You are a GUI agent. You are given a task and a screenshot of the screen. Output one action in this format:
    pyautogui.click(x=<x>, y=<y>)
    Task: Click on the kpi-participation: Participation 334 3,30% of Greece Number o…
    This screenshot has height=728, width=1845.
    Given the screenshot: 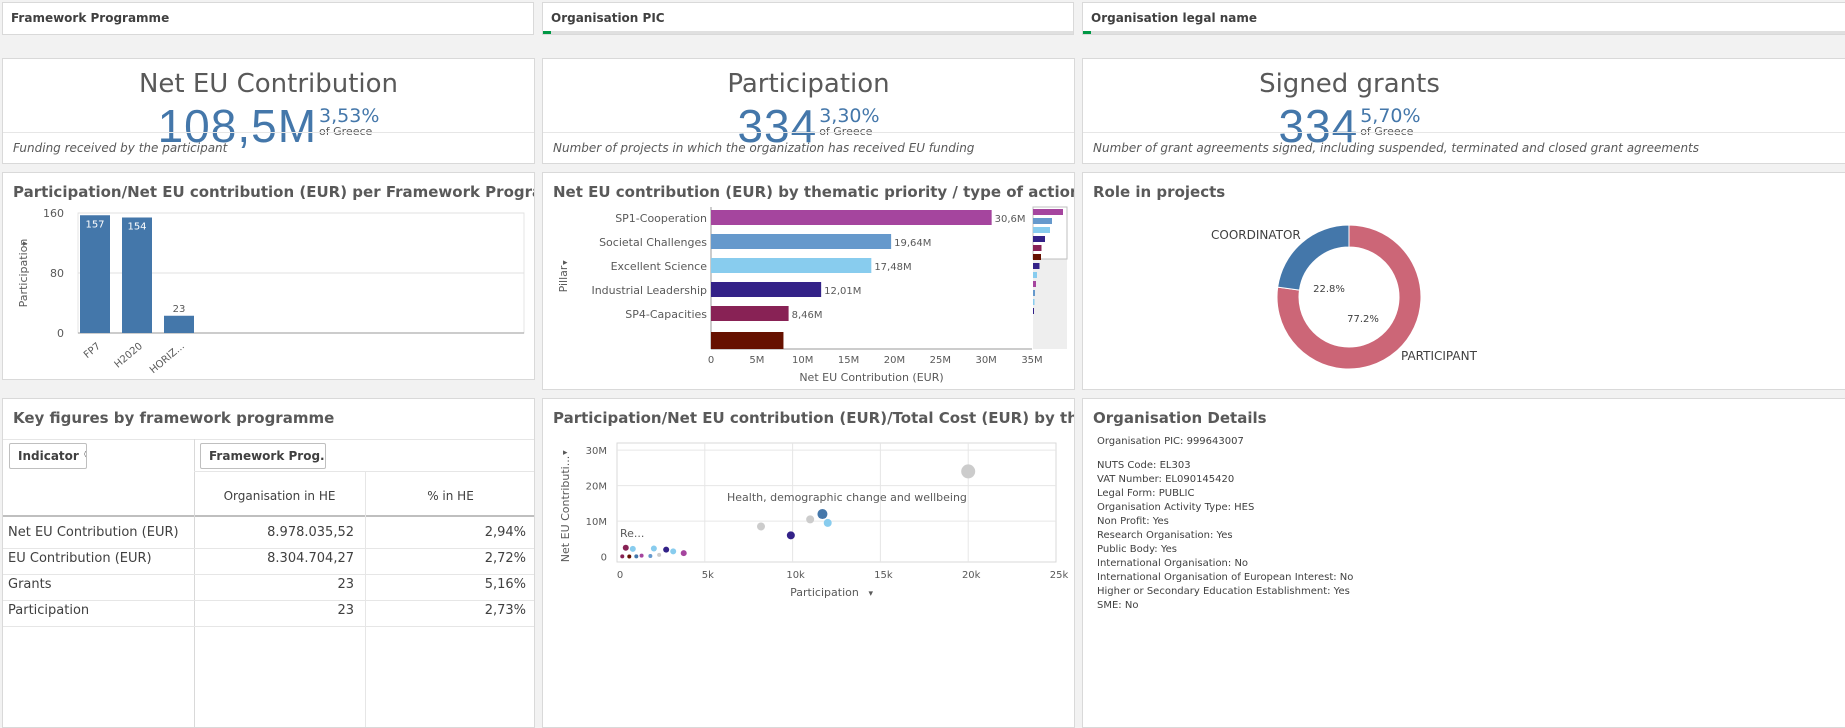 What is the action you would take?
    pyautogui.click(x=808, y=111)
    